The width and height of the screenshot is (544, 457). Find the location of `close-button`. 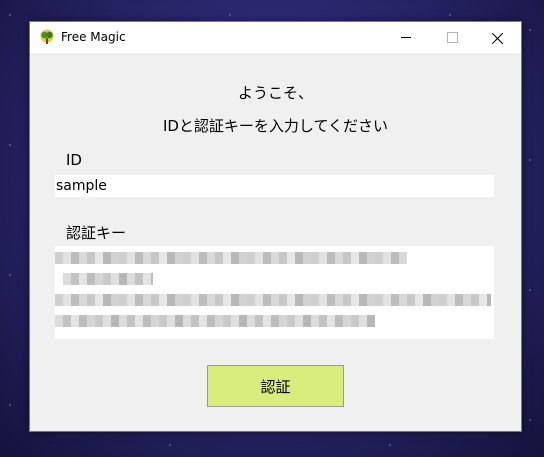

close-button is located at coordinates (498, 37).